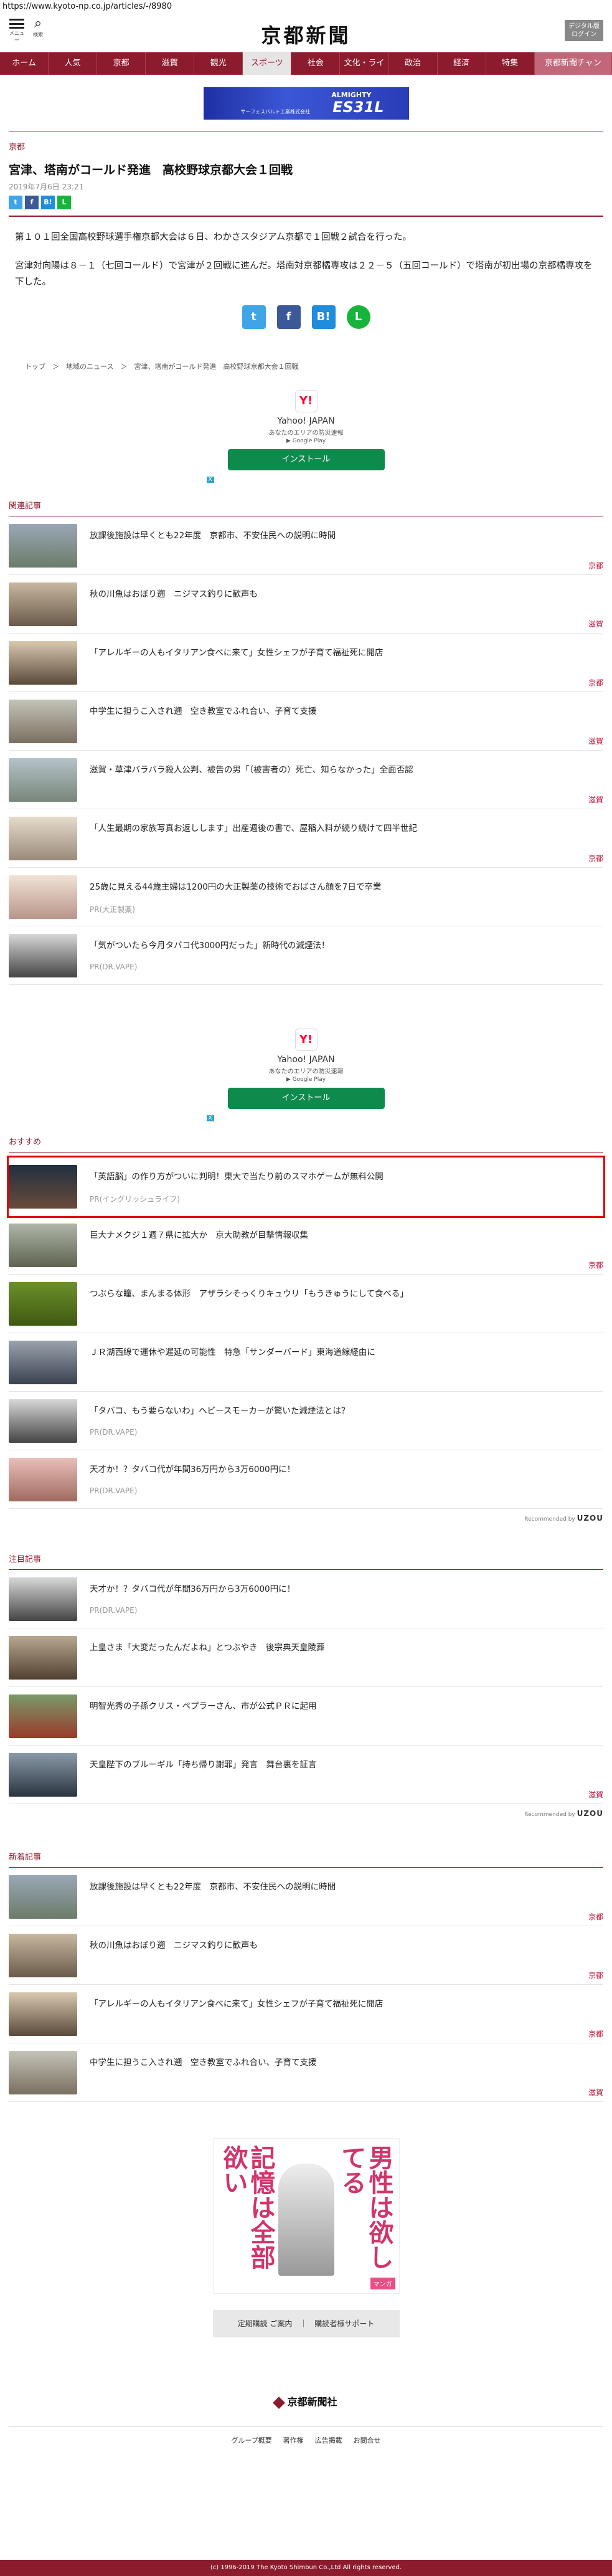 This screenshot has height=2576, width=612. What do you see at coordinates (306, 200) in the screenshot?
I see `share-small-row: t f B! L` at bounding box center [306, 200].